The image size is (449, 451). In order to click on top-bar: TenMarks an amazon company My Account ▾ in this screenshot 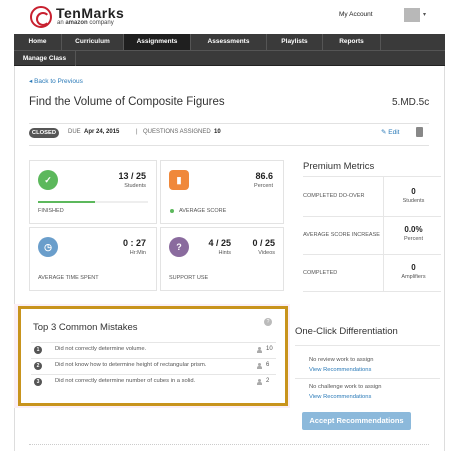, I will do `click(224, 17)`.